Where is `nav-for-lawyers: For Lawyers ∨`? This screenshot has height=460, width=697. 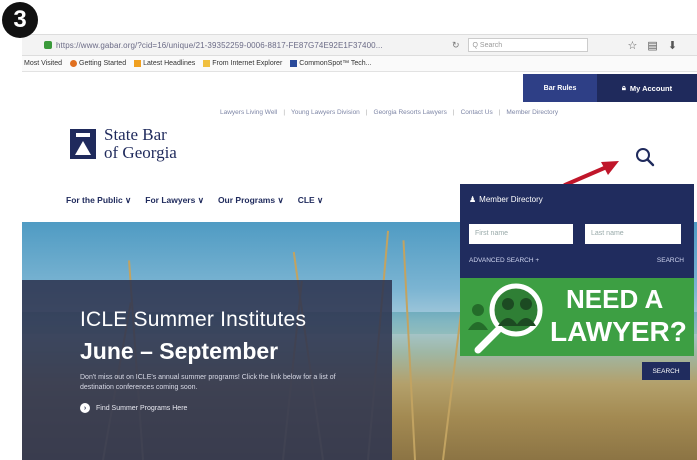 nav-for-lawyers: For Lawyers ∨ is located at coordinates (174, 200).